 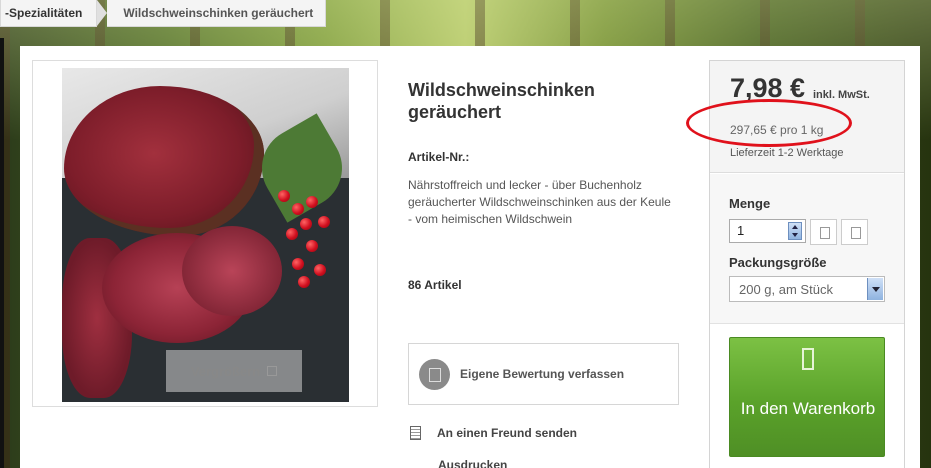 I want to click on write-review-button: Eigene Bewertung verfassen, so click(x=543, y=374).